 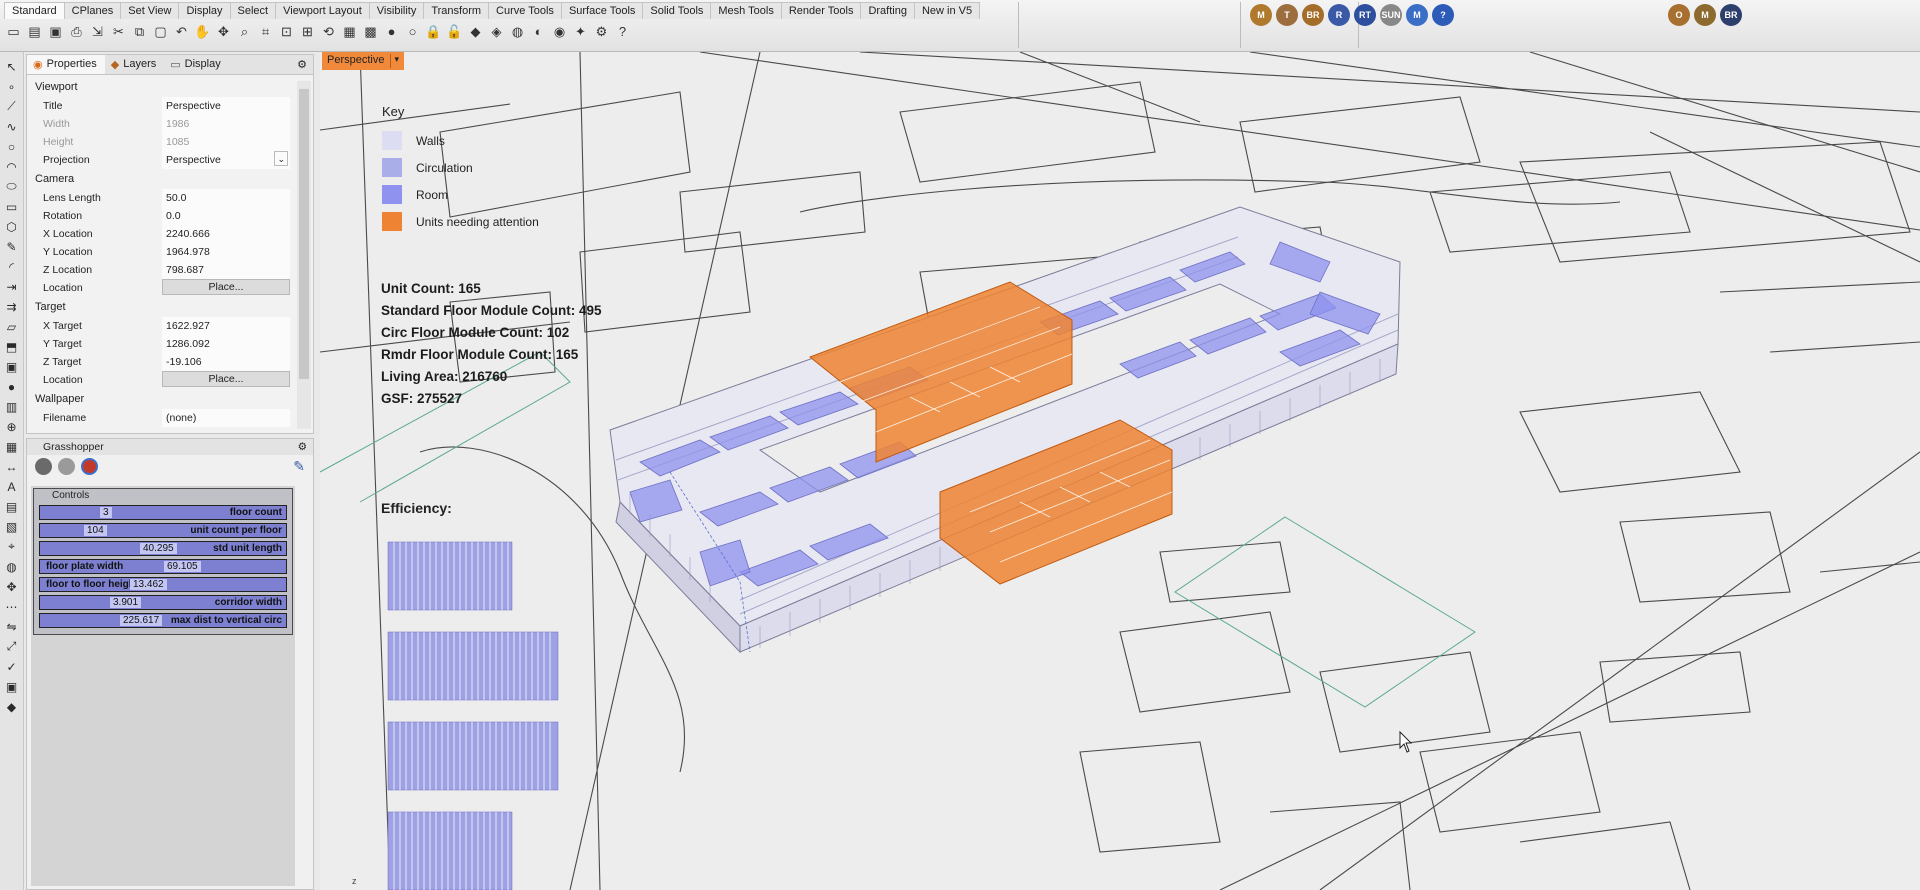 I want to click on toolbar-tab-select: Select, so click(x=253, y=10).